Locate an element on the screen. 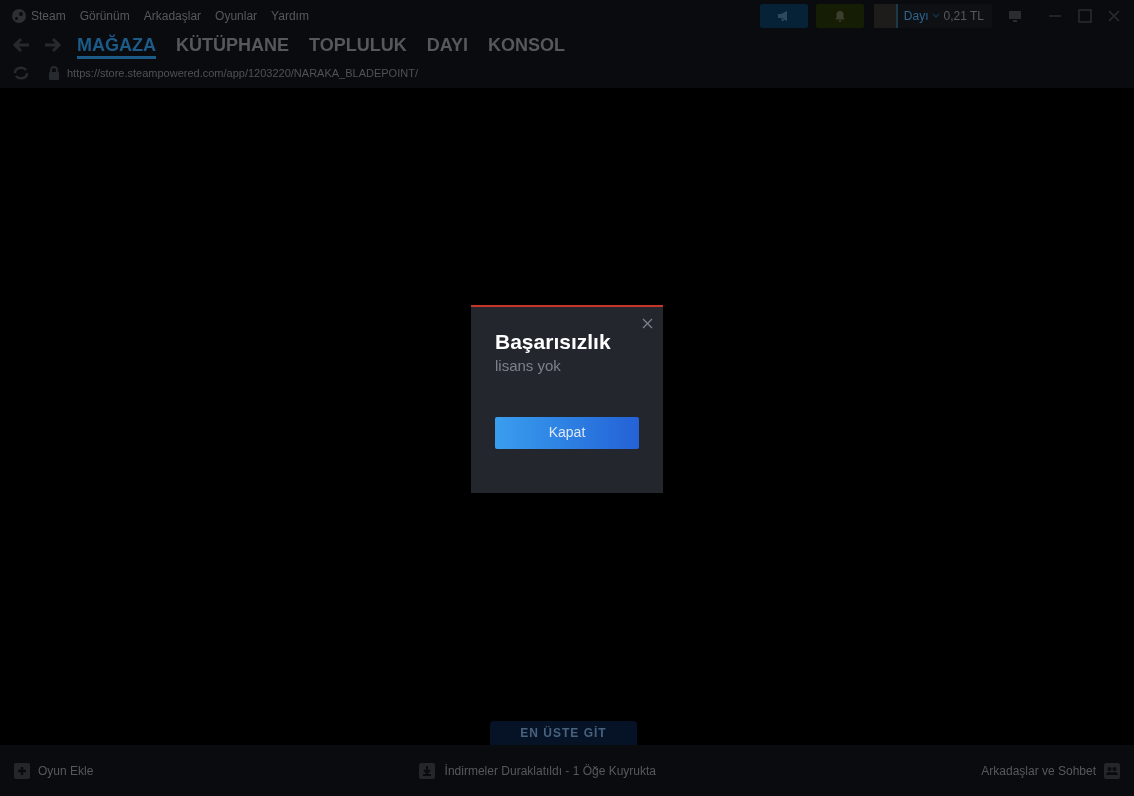 This screenshot has height=796, width=1134. add-game-link: Oyun Ekle is located at coordinates (66, 770).